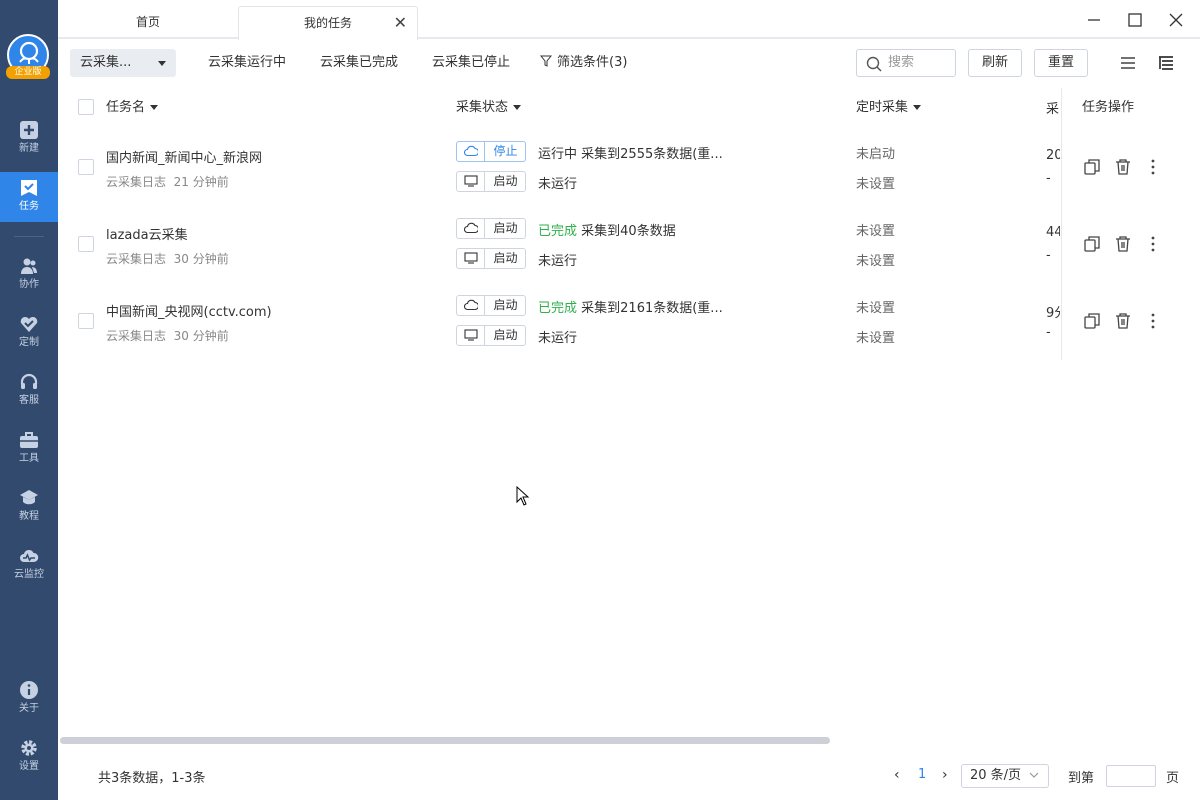  I want to click on sidebar: 企业版 新建 任务 协作 定制 客服 工具 教程 云监控 关于 设置, so click(29, 400).